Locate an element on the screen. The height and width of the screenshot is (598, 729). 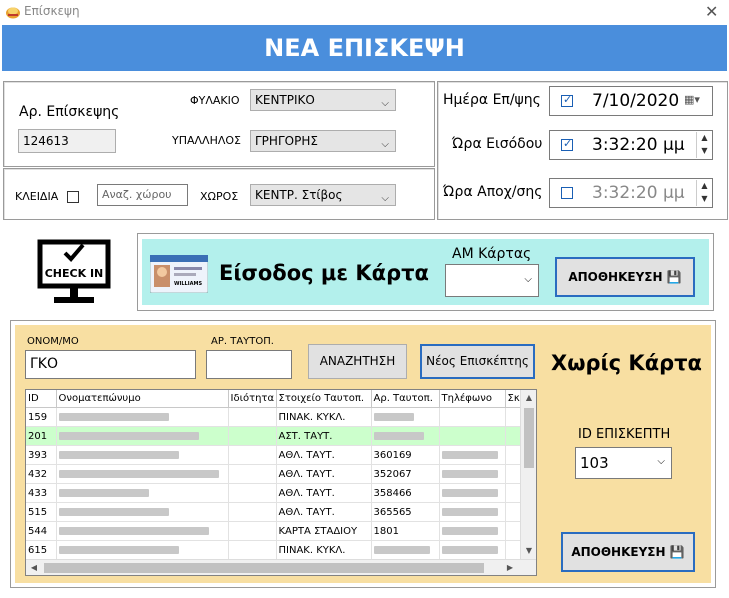
keys-checkbox is located at coordinates (73, 197).